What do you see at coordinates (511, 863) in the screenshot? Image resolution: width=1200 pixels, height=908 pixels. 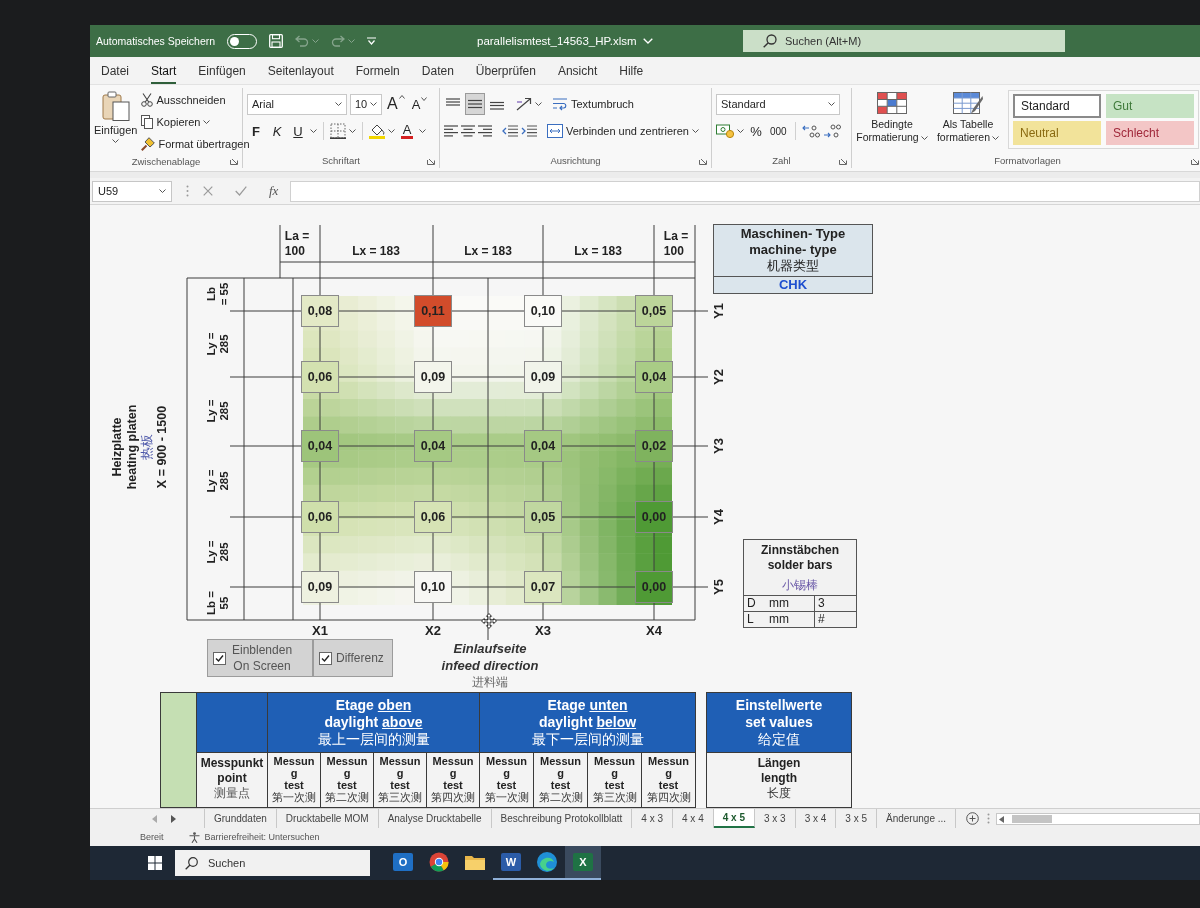 I see `document-app-button: W` at bounding box center [511, 863].